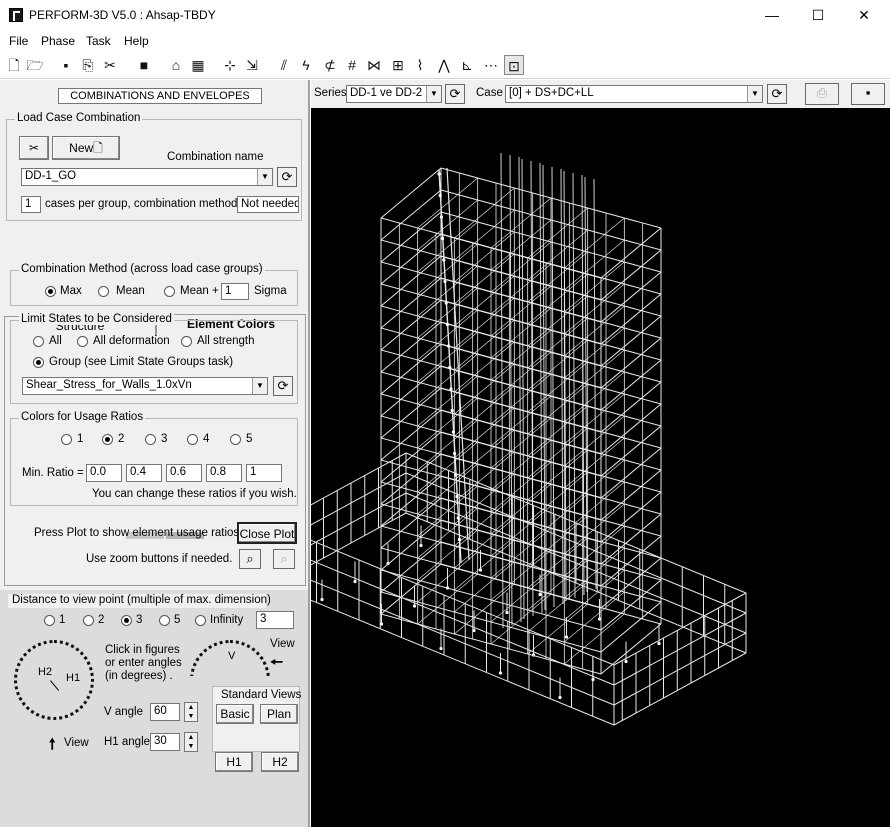  I want to click on ratio-field-4: 0.8, so click(224, 473).